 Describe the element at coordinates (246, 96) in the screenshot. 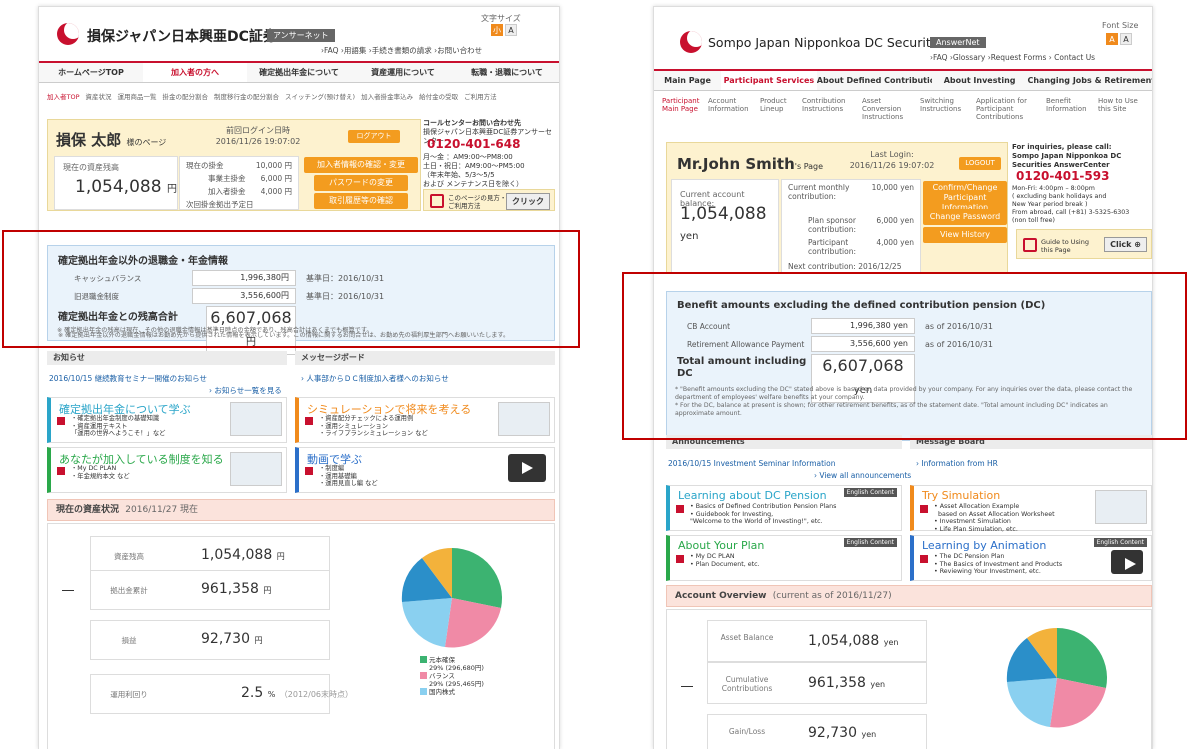

I see `subnav-item: 制度移行金の配分割合` at that location.